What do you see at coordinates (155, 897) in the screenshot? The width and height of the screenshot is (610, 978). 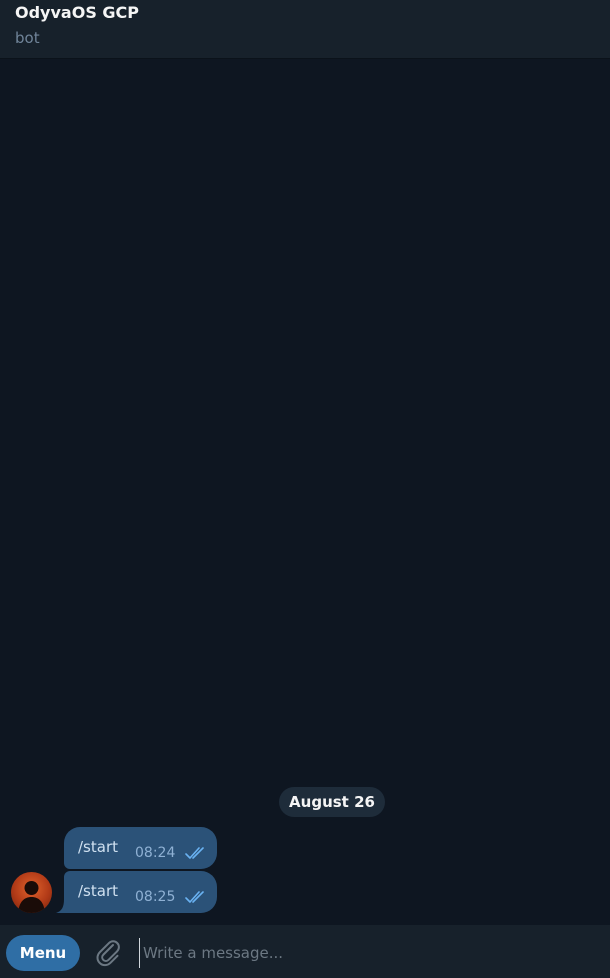 I see `message-time: 08:25` at bounding box center [155, 897].